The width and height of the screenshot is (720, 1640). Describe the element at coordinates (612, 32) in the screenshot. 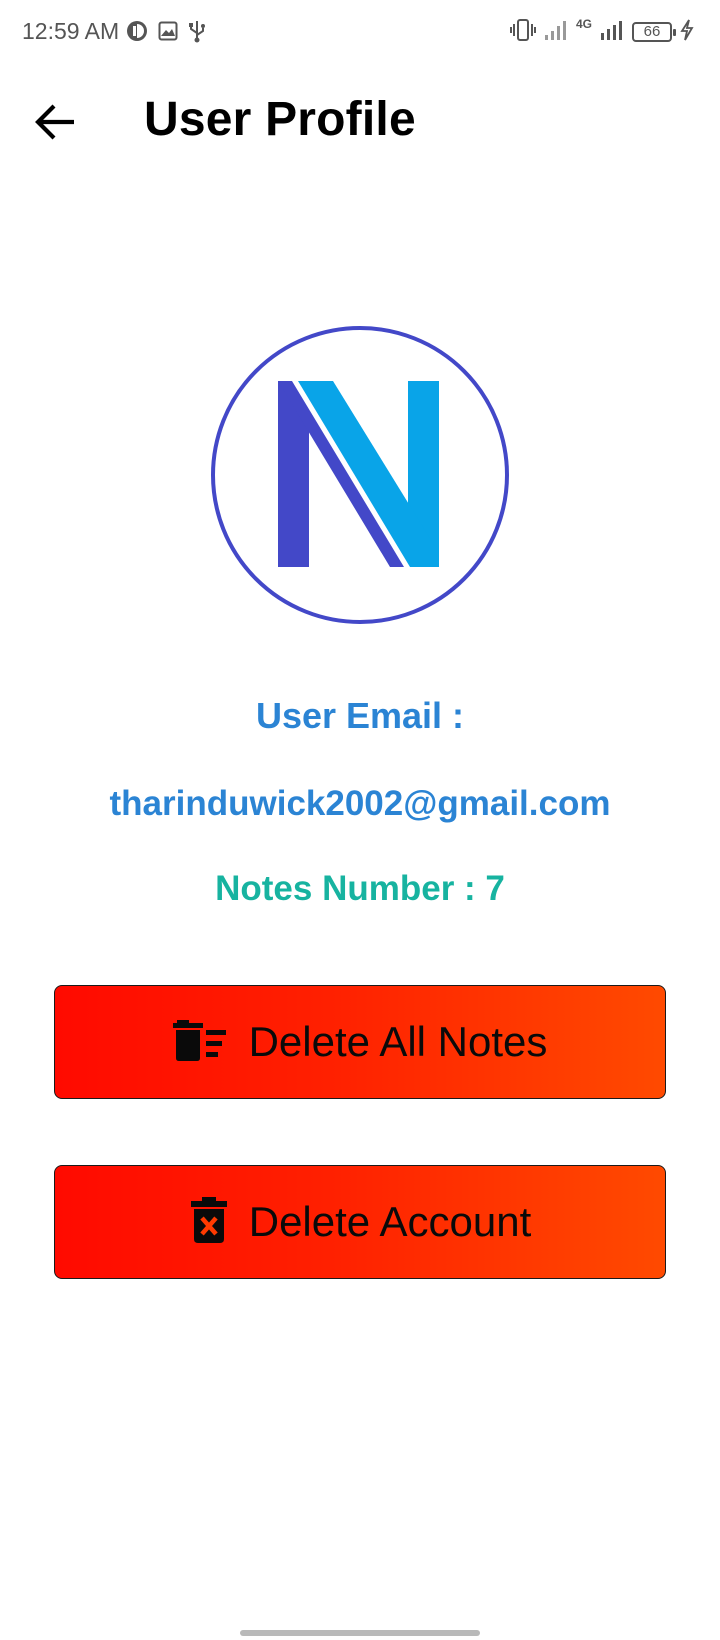

I see `signal-4g-icon` at that location.